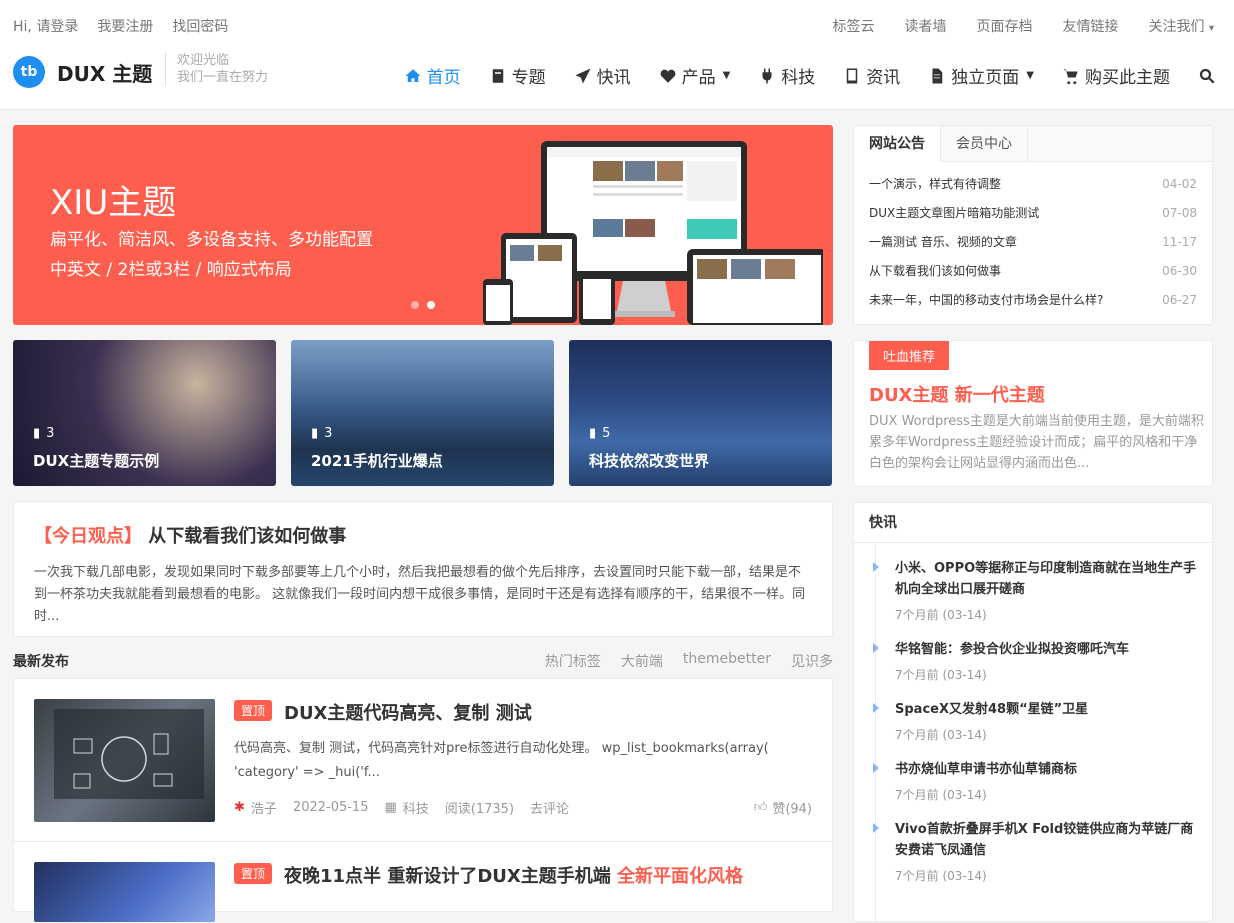 This screenshot has height=923, width=1234. What do you see at coordinates (875, 733) in the screenshot?
I see `timeline-line` at bounding box center [875, 733].